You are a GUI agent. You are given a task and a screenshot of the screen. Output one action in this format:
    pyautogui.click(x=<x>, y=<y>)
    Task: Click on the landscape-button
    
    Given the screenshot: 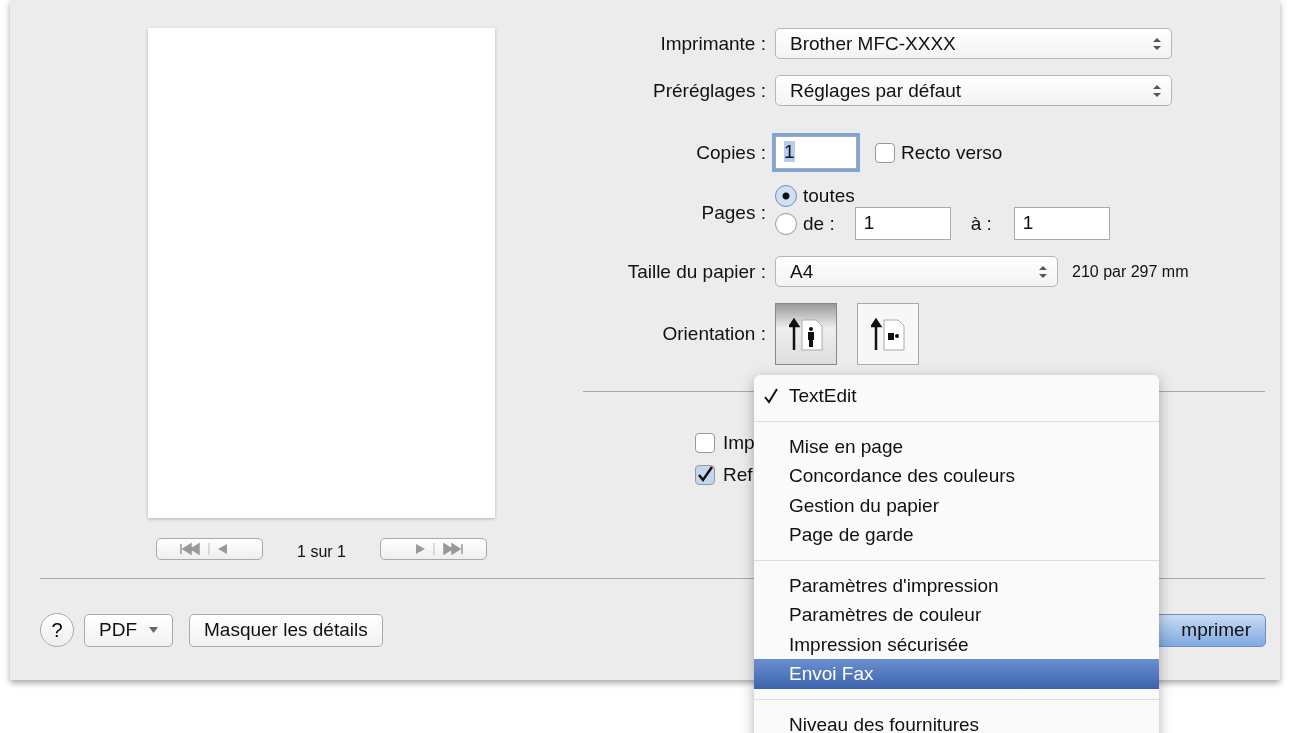 What is the action you would take?
    pyautogui.click(x=888, y=334)
    